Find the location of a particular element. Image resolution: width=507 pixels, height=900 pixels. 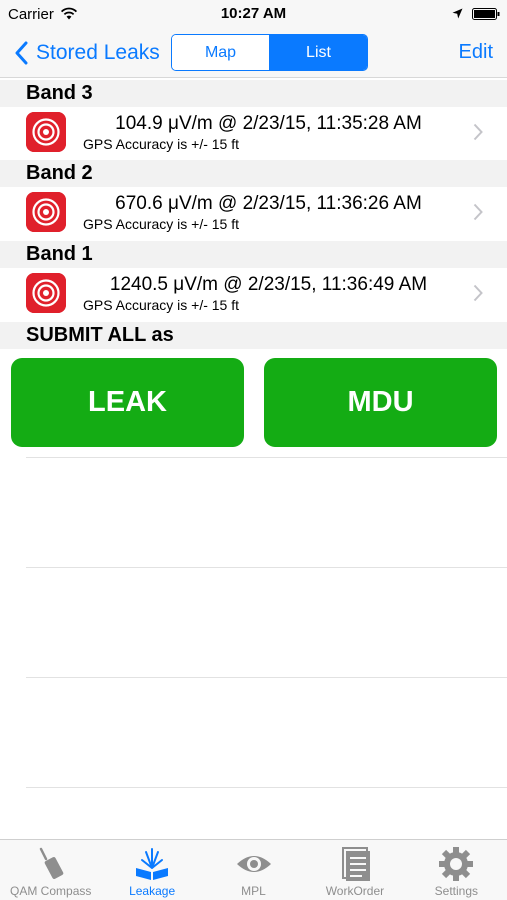

back-button: Stored Leaks is located at coordinates (87, 53).